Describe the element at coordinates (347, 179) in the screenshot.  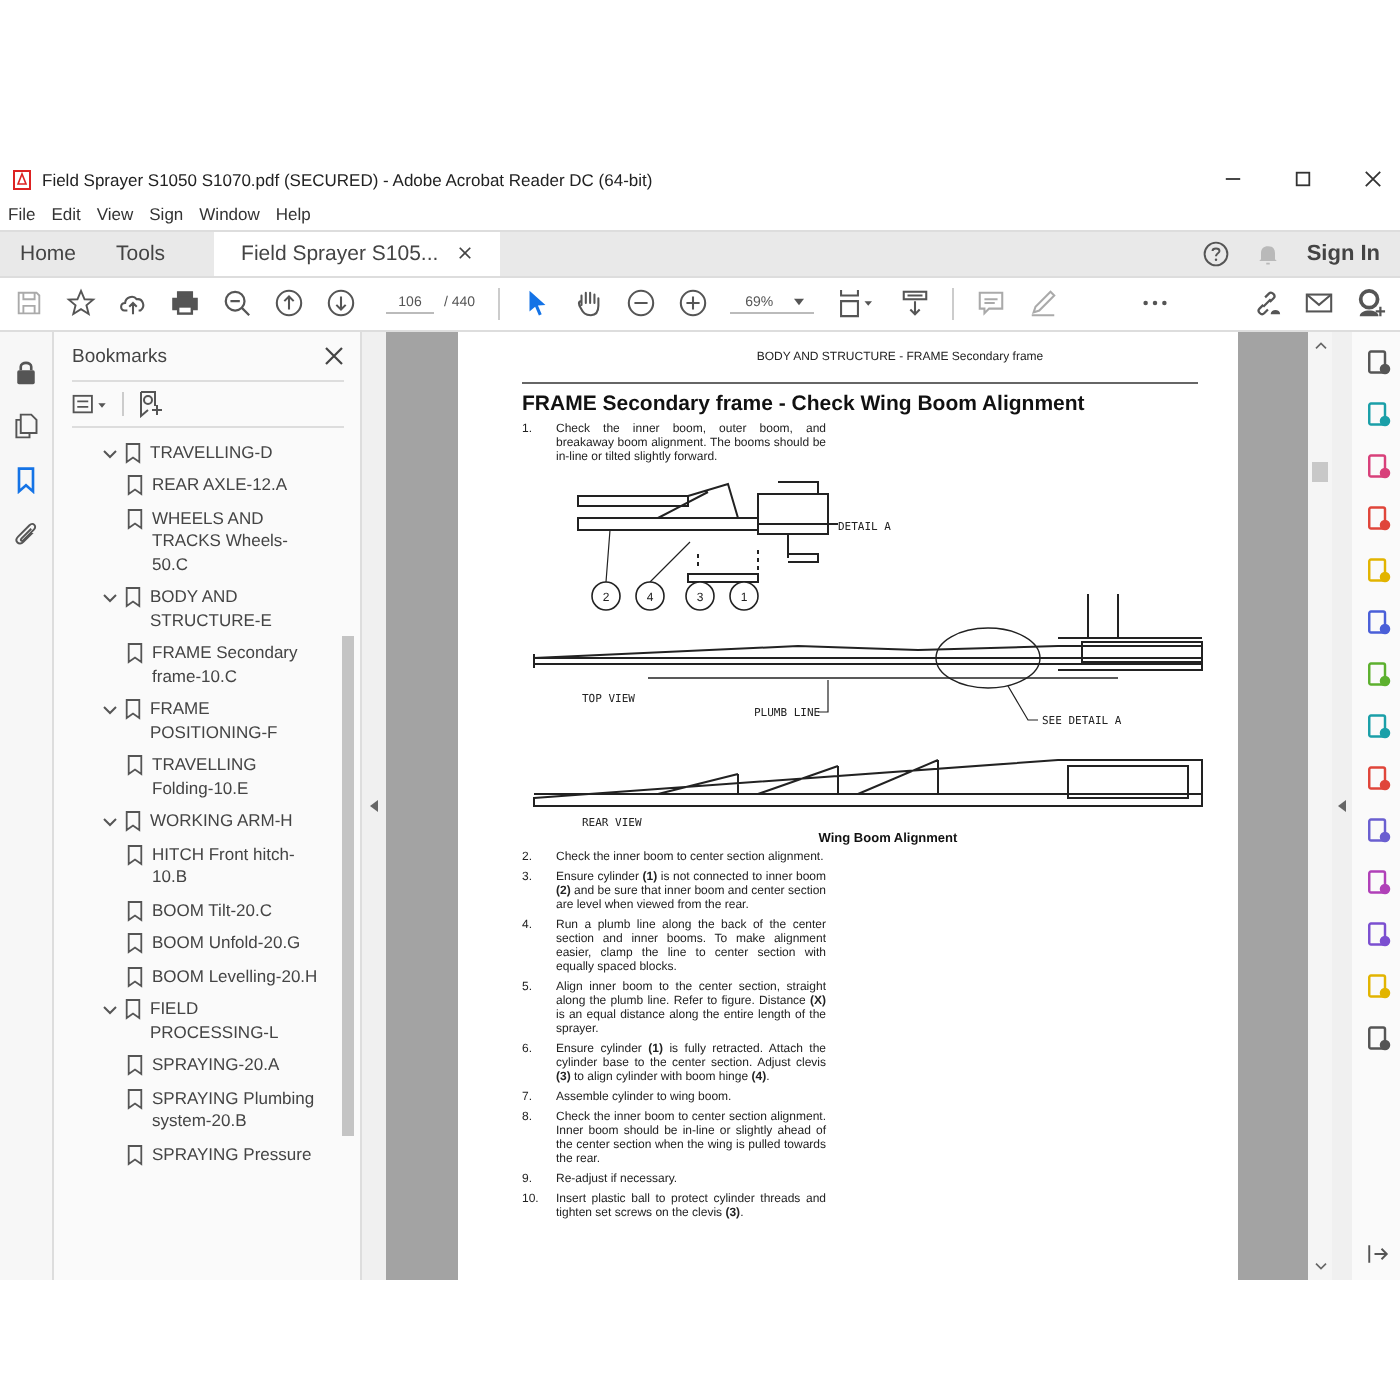
I see `window-title: Field Sprayer S1050 S1070.pdf (SECURED) - Adobe Acrobat Reader DC (64-bit)` at that location.